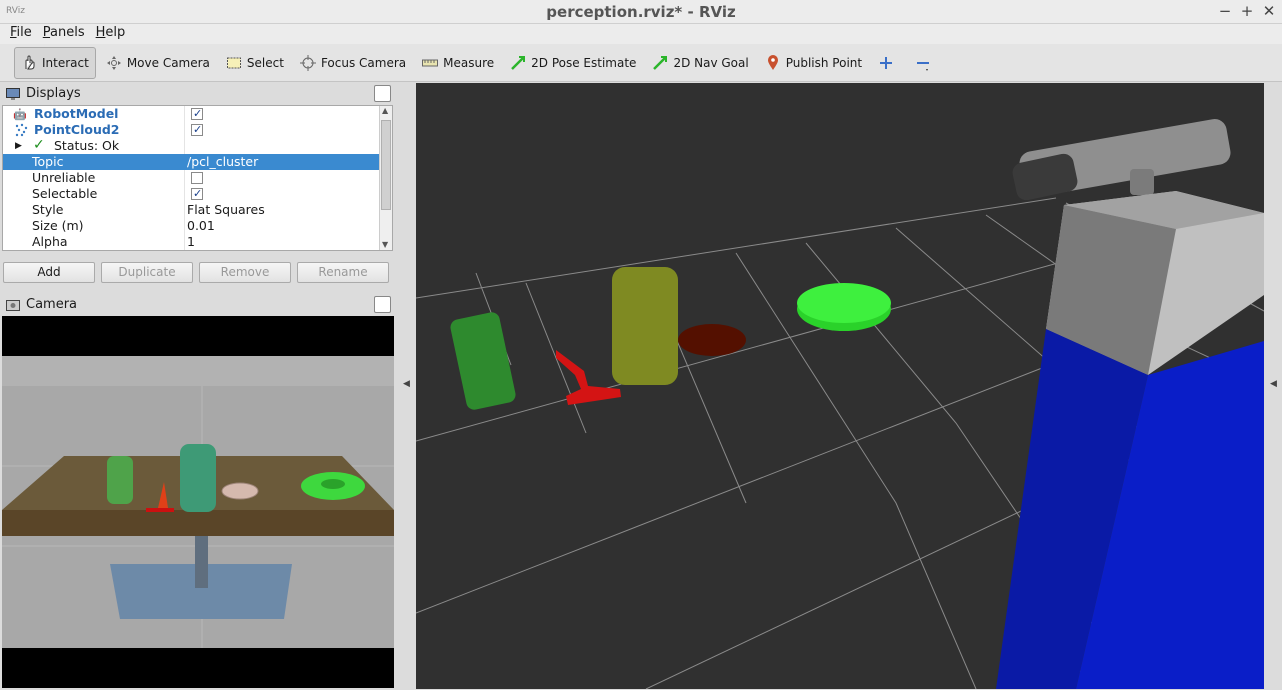 The width and height of the screenshot is (1282, 690). What do you see at coordinates (641, 34) in the screenshot?
I see `menu-bar: File Panels Help` at bounding box center [641, 34].